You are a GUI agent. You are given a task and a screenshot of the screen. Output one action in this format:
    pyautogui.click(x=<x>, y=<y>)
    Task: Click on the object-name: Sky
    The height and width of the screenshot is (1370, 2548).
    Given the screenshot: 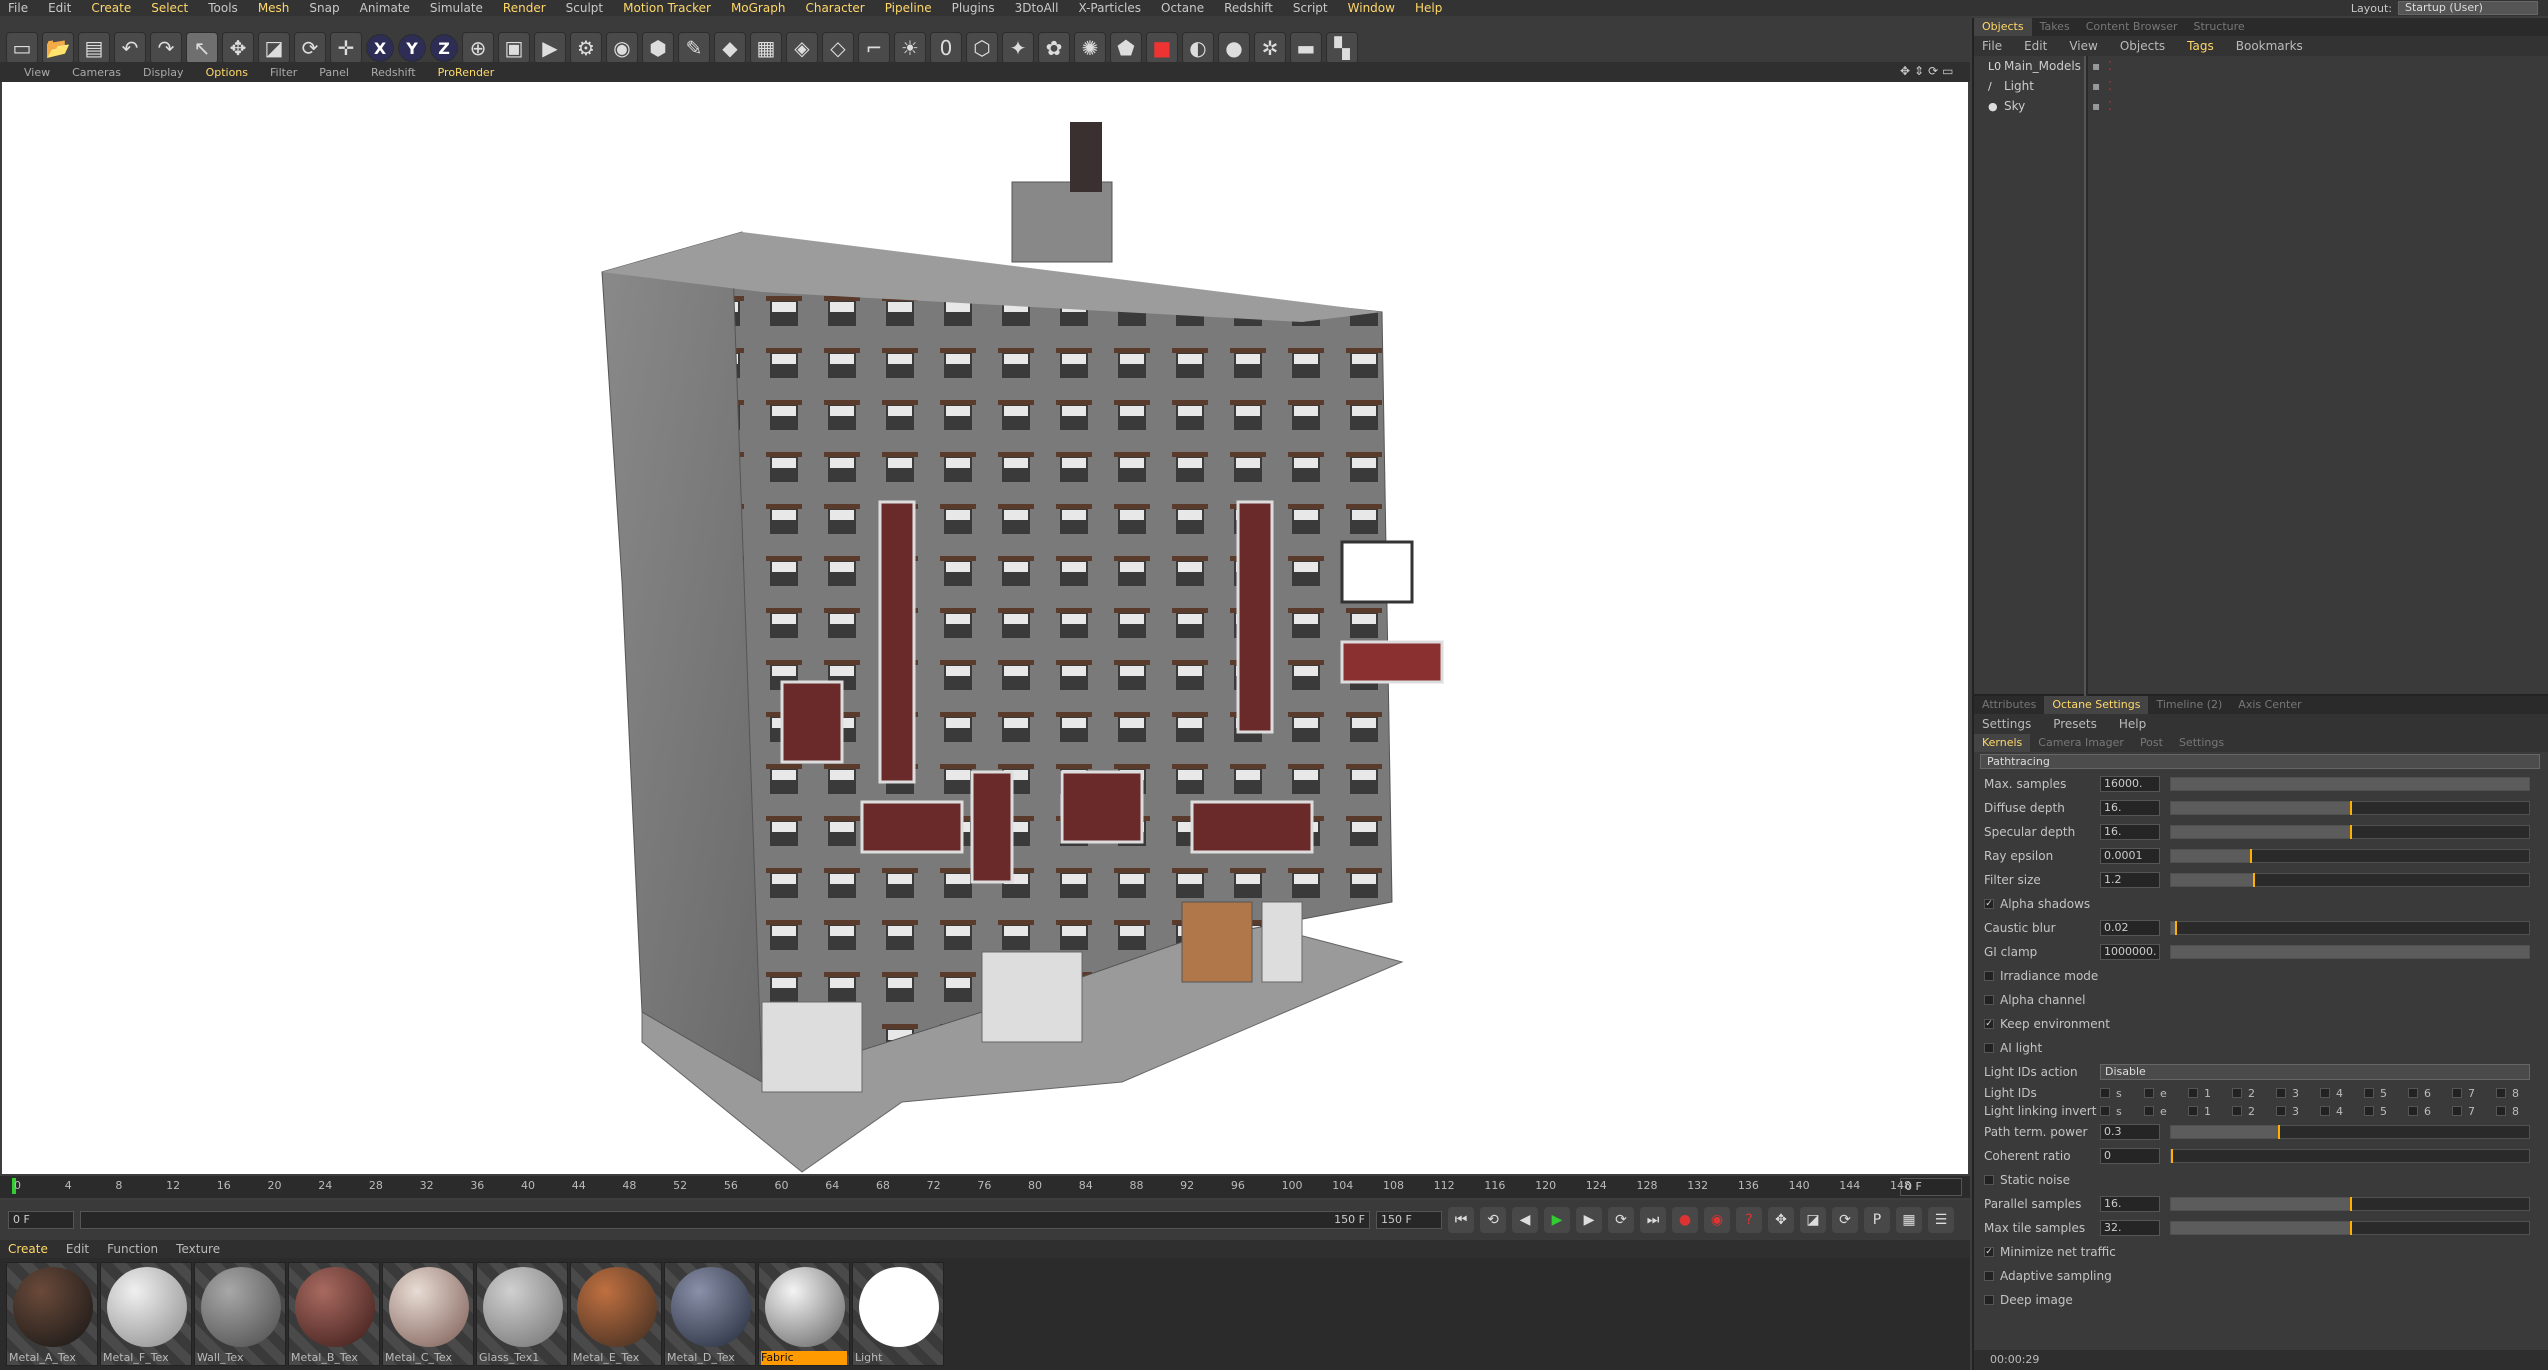 What is the action you would take?
    pyautogui.click(x=2044, y=106)
    